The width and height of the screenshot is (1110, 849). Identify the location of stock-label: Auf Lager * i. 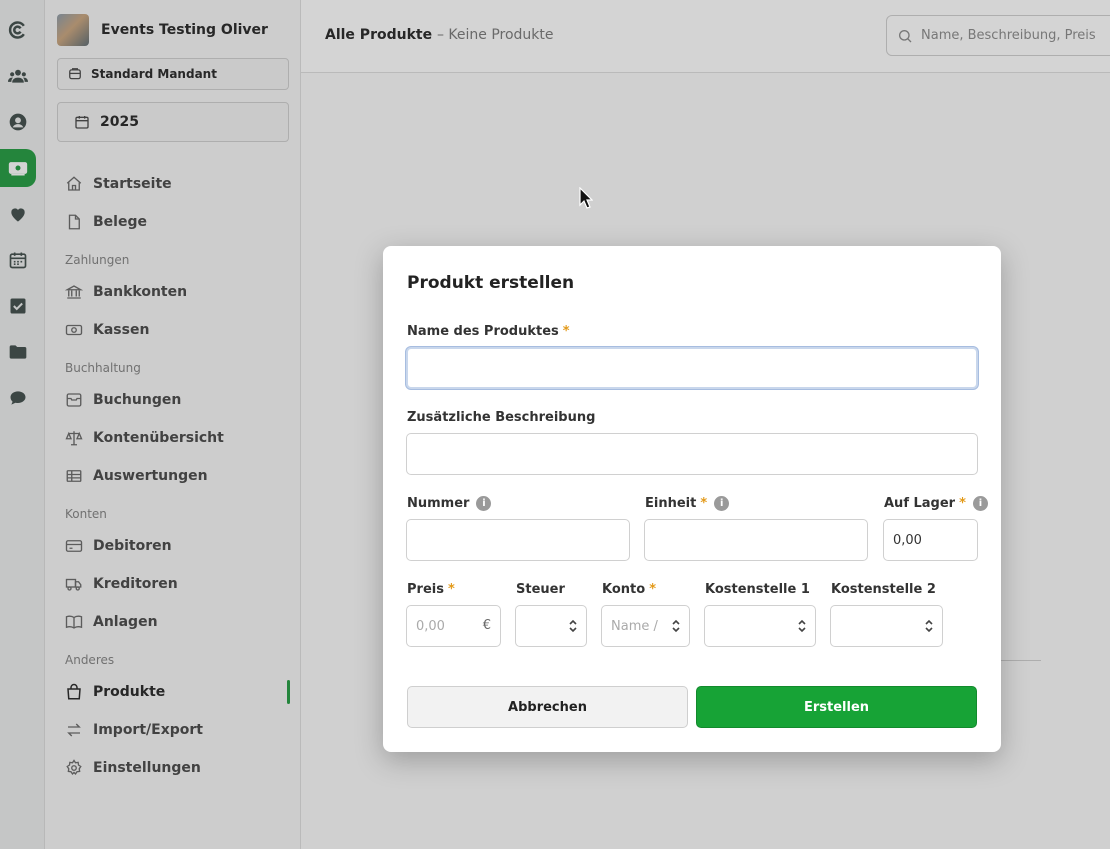
(936, 503).